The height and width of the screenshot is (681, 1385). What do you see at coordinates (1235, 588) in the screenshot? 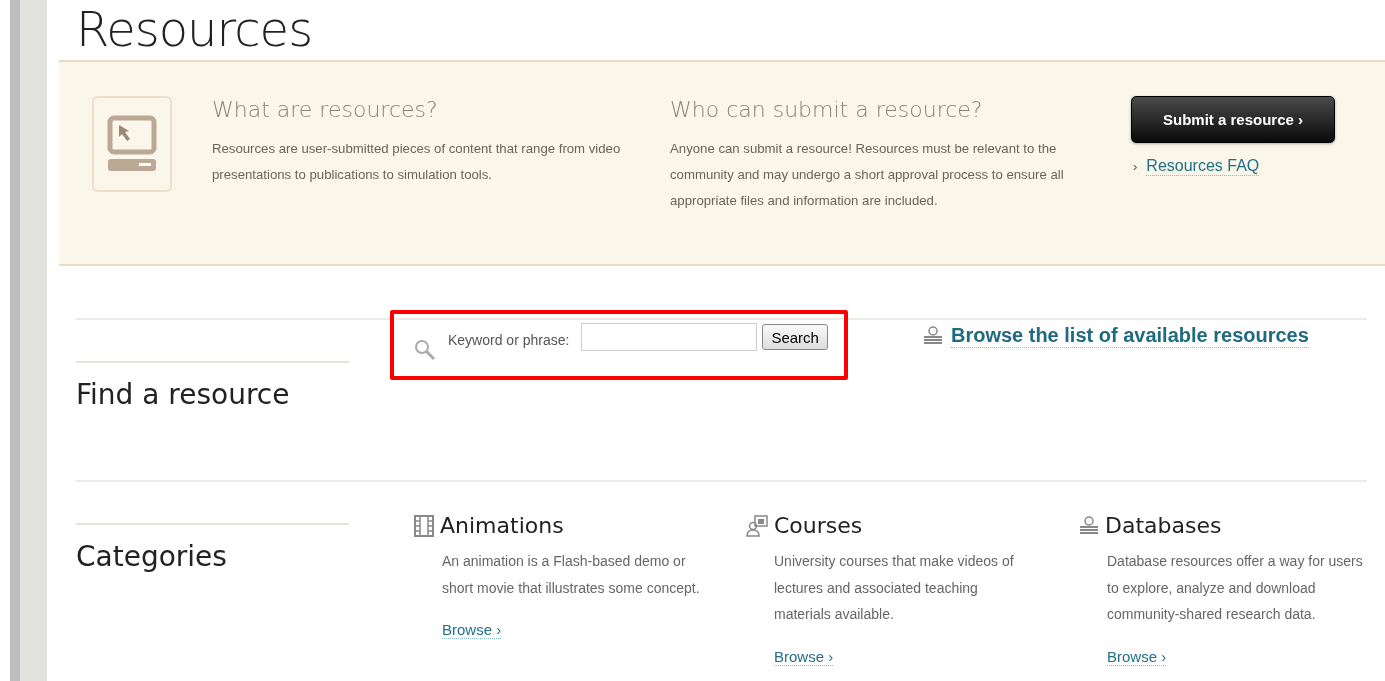
I see `category-description: Database resources offer a way for users to explore, analyze and download community-shared research data.` at bounding box center [1235, 588].